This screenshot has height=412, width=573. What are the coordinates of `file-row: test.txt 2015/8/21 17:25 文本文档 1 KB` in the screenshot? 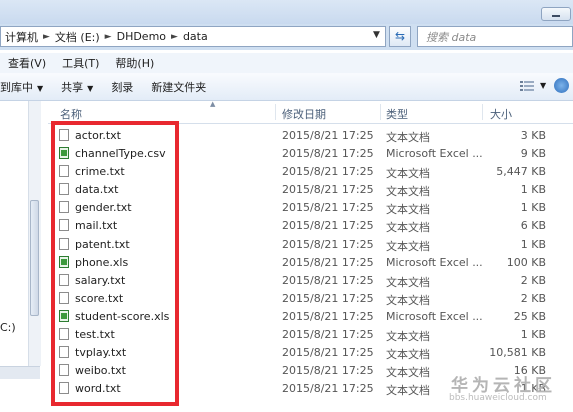 It's located at (310, 334).